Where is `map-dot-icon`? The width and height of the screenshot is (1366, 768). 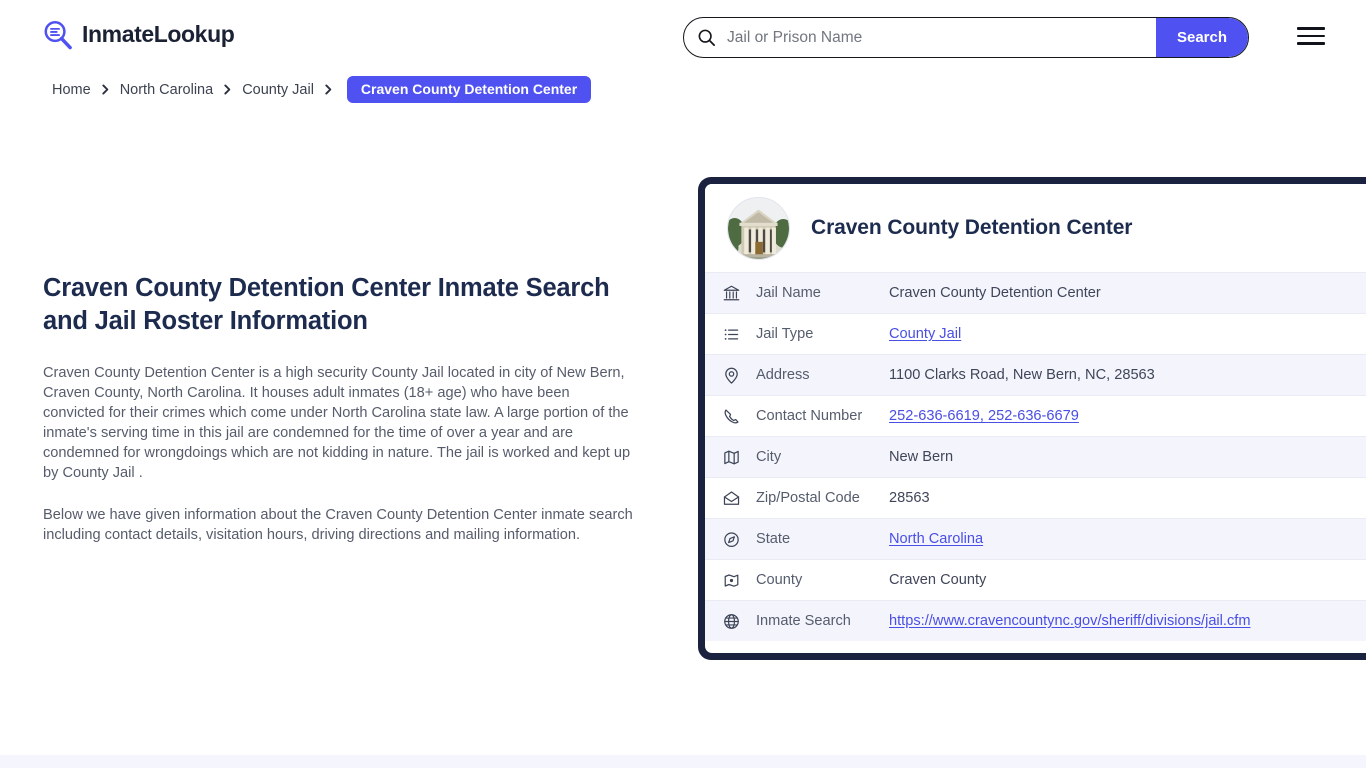
map-dot-icon is located at coordinates (731, 580).